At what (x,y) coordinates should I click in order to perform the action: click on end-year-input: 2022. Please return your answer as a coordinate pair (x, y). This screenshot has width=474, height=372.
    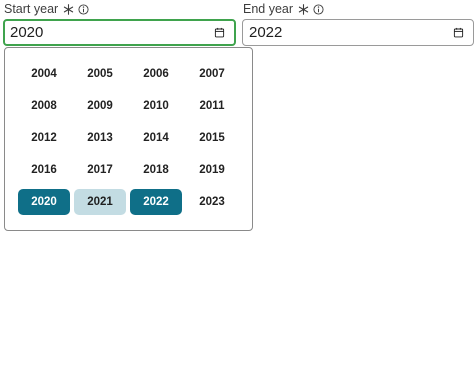
    Looking at the image, I should click on (358, 32).